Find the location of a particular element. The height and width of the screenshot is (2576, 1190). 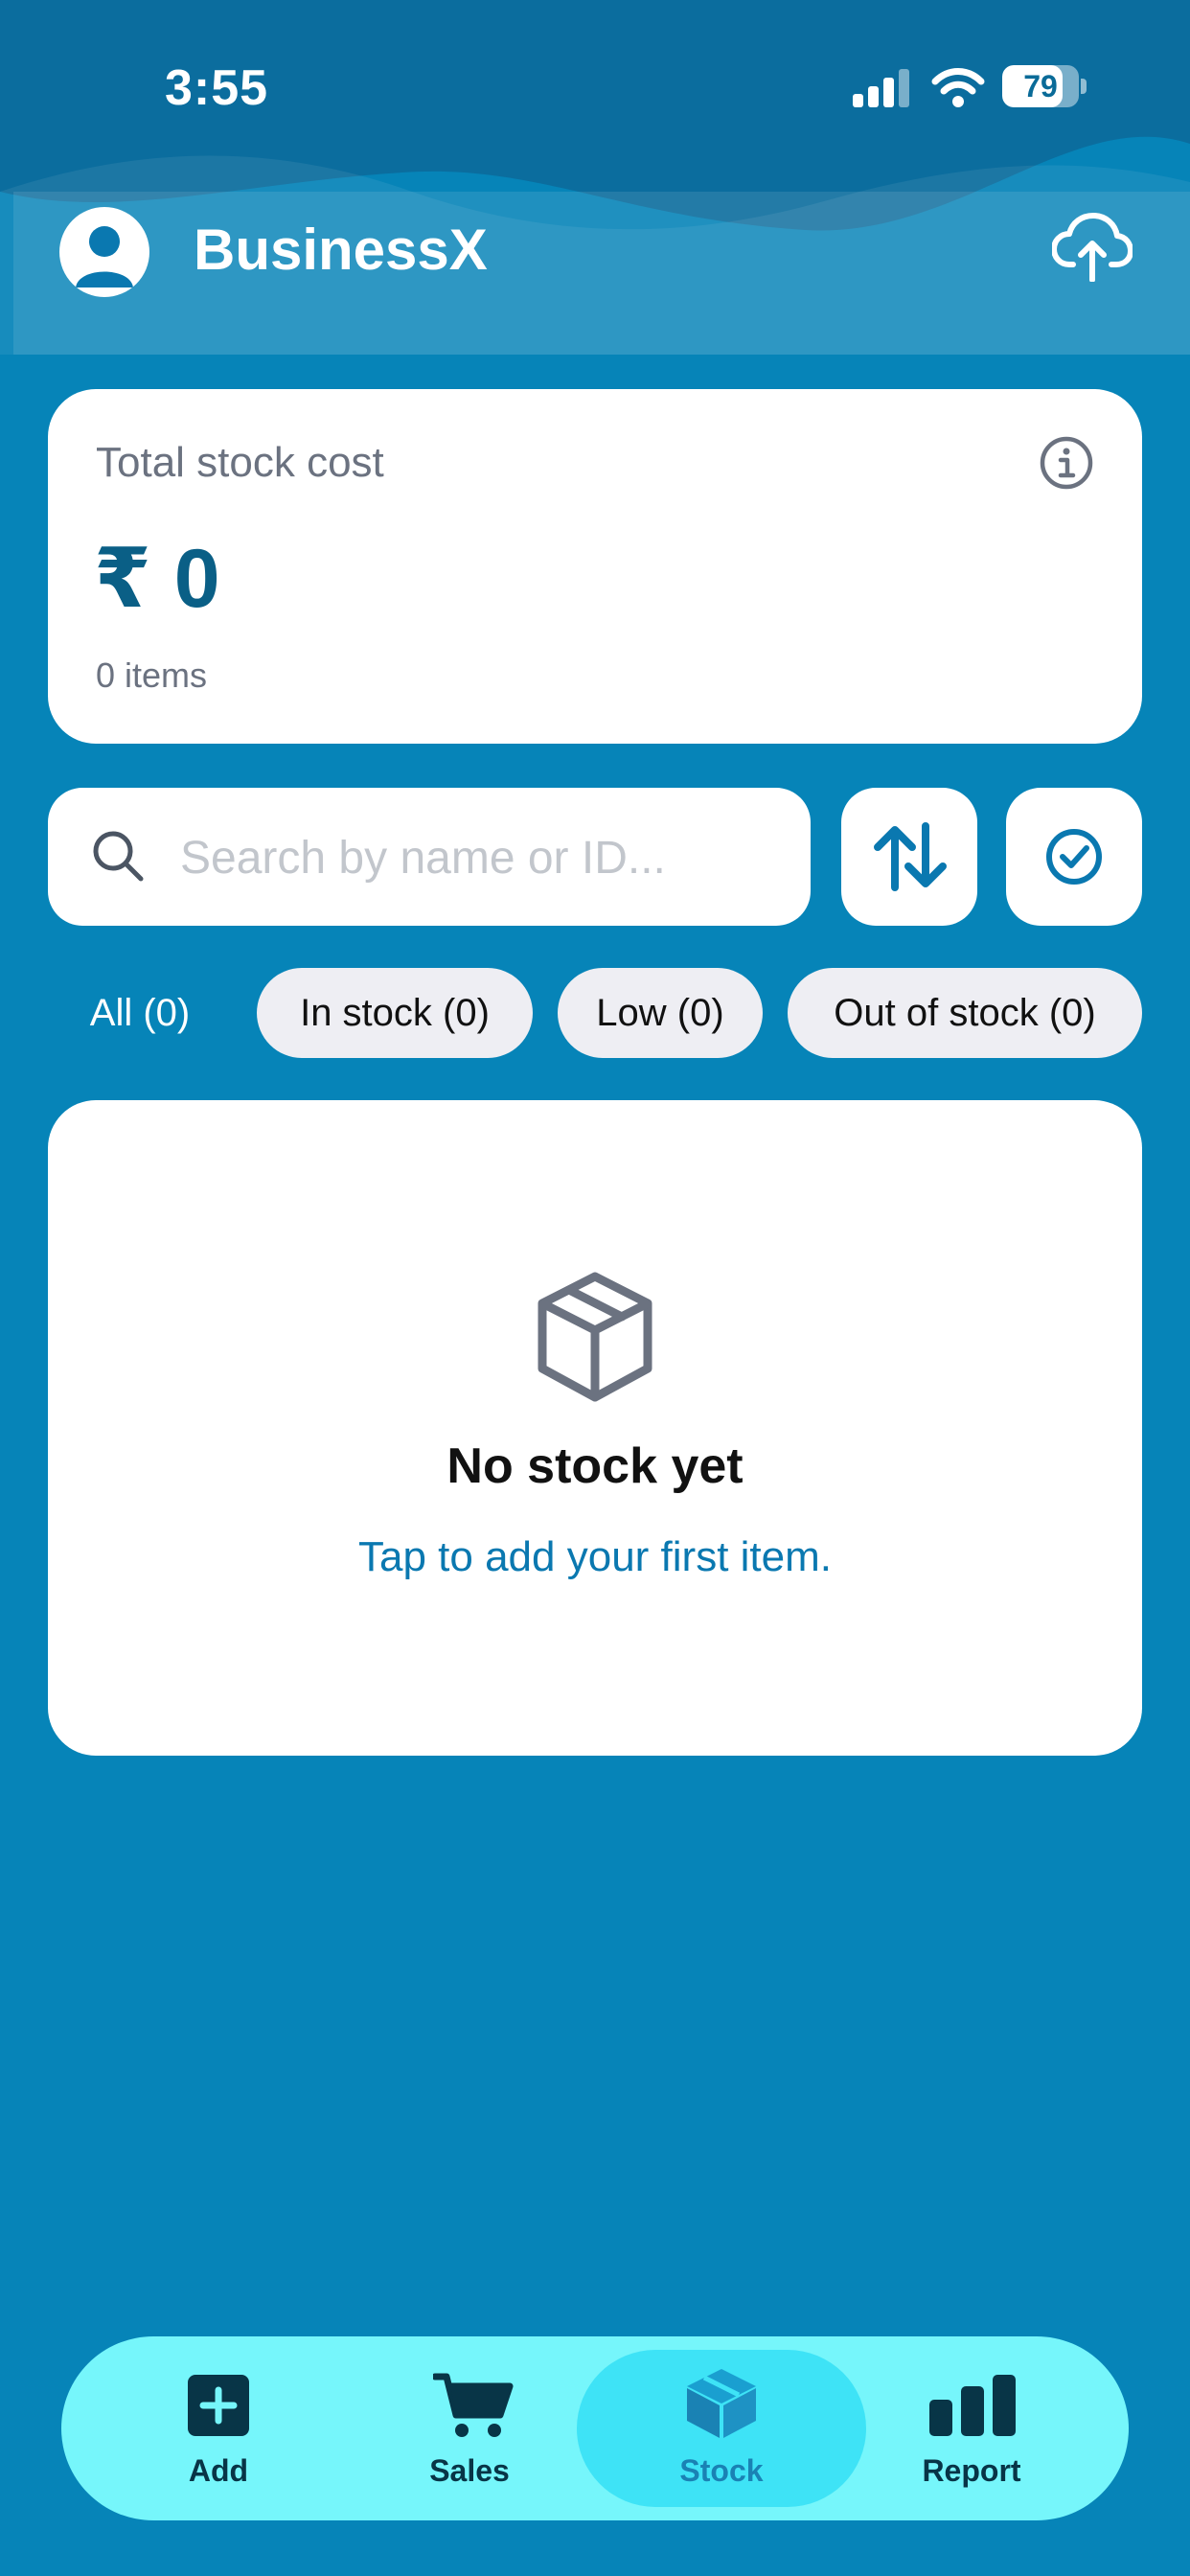

search-input is located at coordinates (477, 857).